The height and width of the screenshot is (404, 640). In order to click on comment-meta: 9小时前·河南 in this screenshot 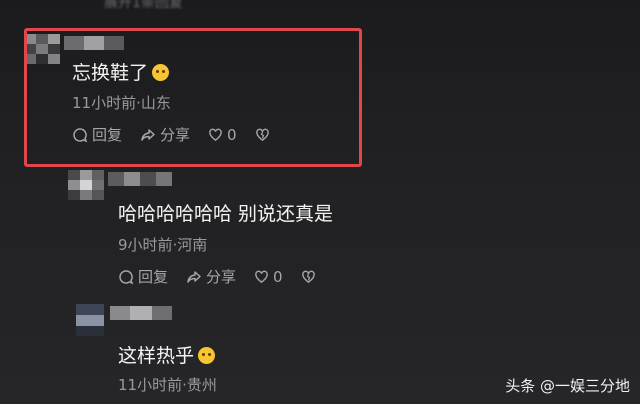, I will do `click(163, 245)`.